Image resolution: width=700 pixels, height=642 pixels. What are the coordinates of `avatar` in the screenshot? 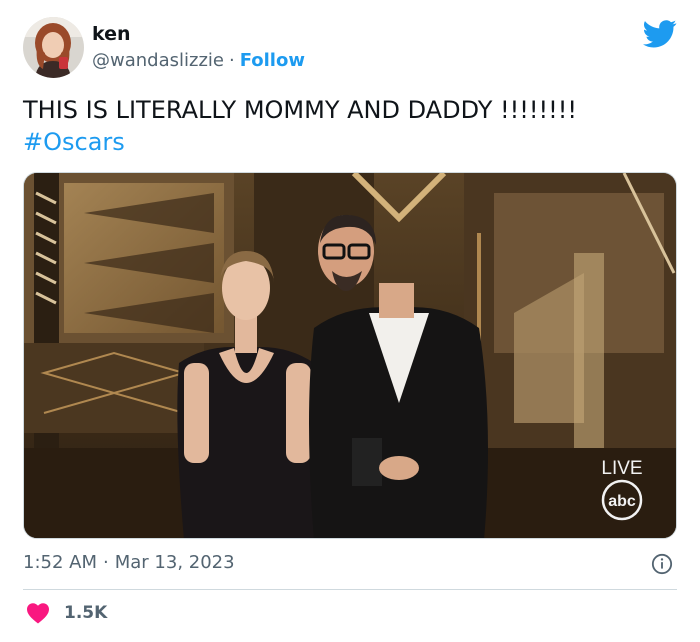 It's located at (53, 47).